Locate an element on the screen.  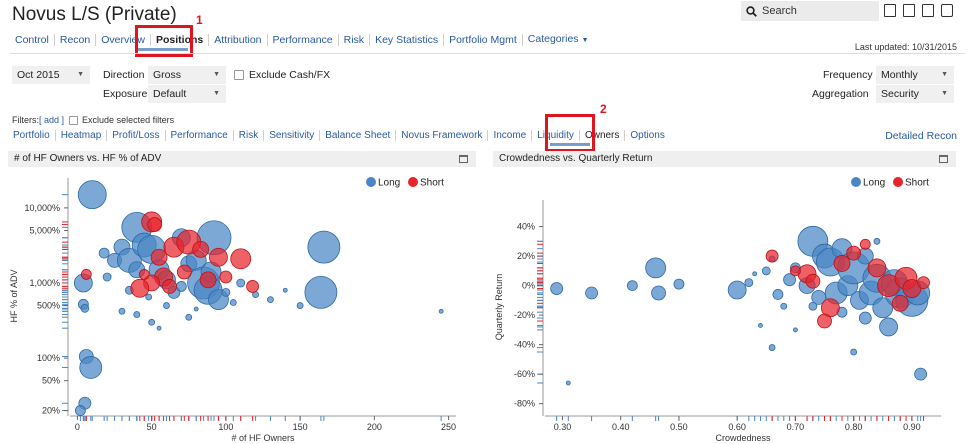
add-filter-link: [ add ] is located at coordinates (51, 120).